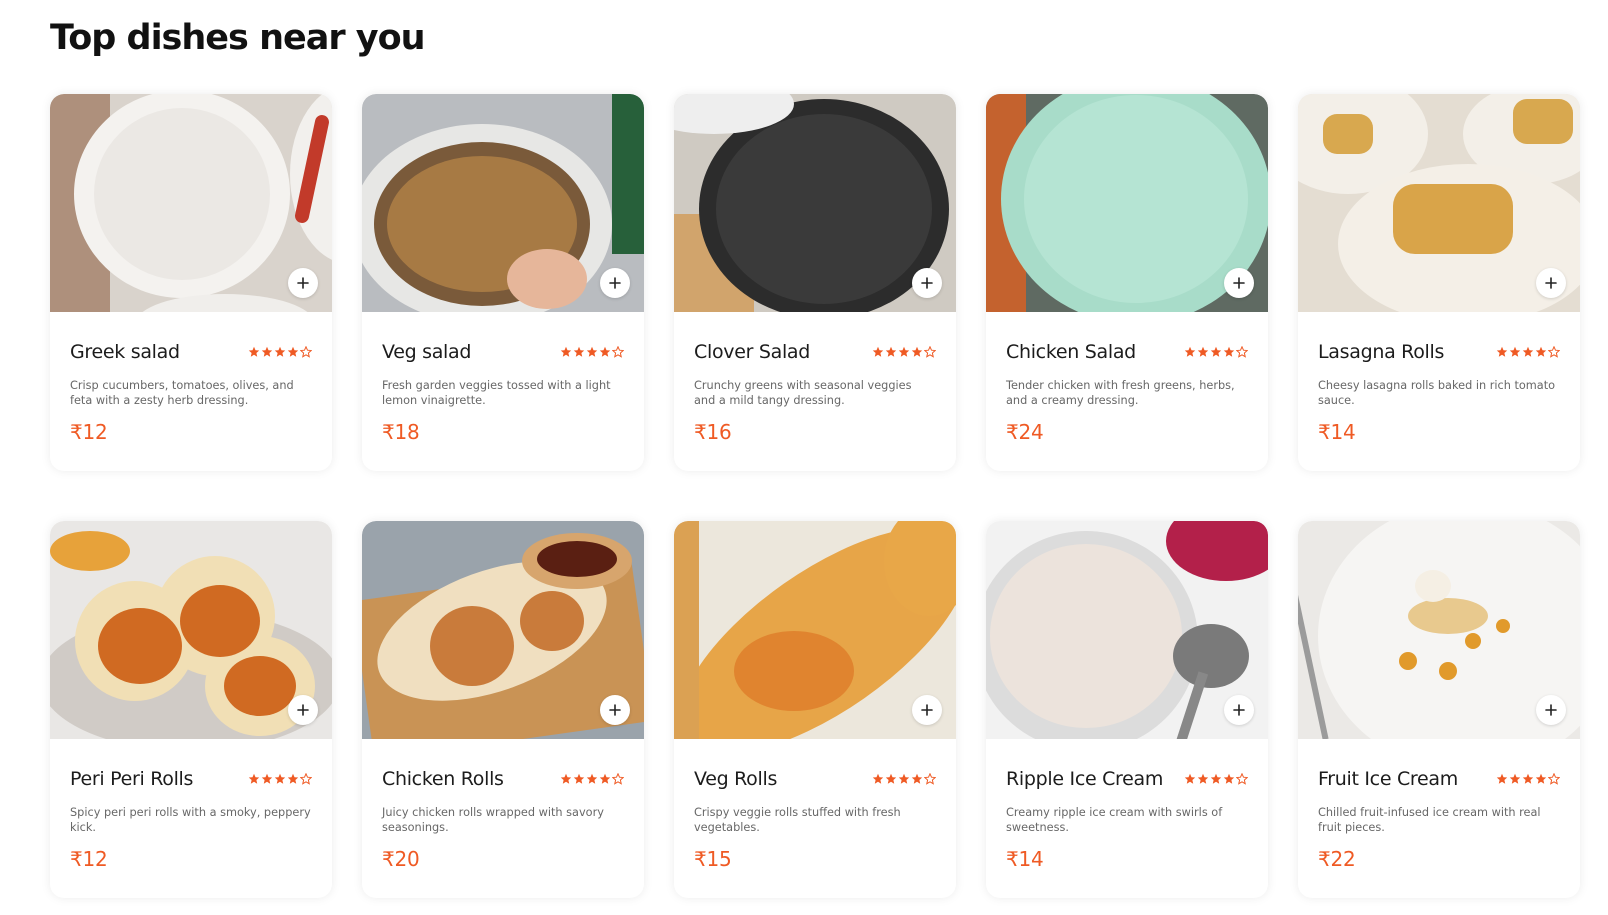 The width and height of the screenshot is (1608, 915). Describe the element at coordinates (1127, 203) in the screenshot. I see `chicken-salad-photo` at that location.